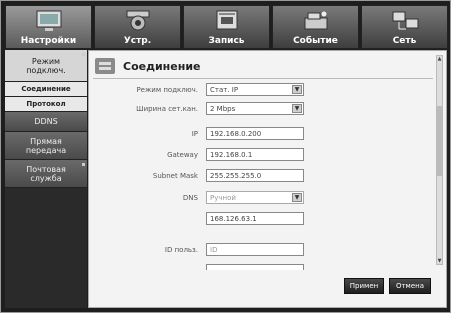  I want to click on connection-mode-label: Режим подключ., so click(167, 89).